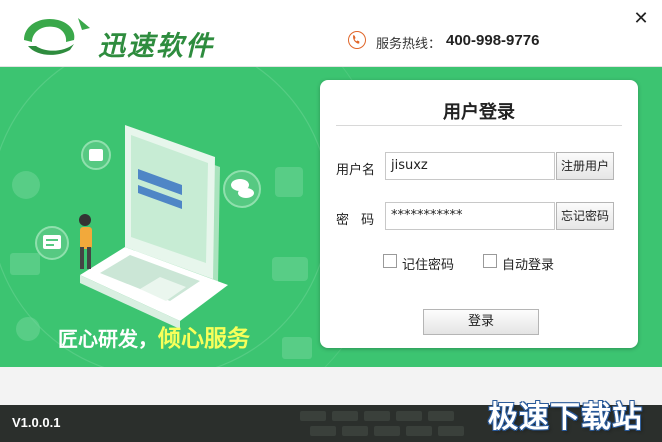 This screenshot has width=662, height=442. Describe the element at coordinates (470, 216) in the screenshot. I see `password-input: ***********` at that location.